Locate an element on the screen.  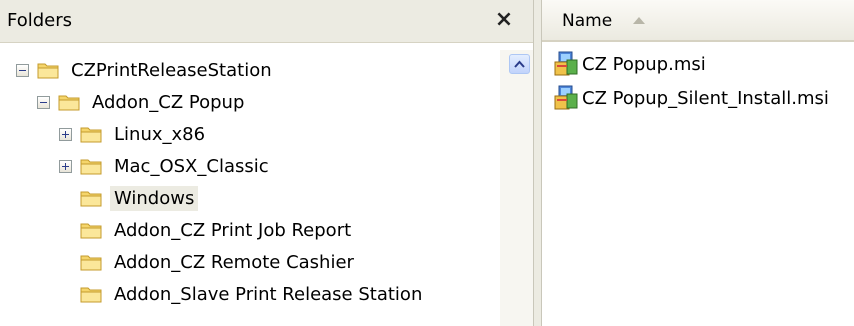
open-folder-icon is located at coordinates (91, 199).